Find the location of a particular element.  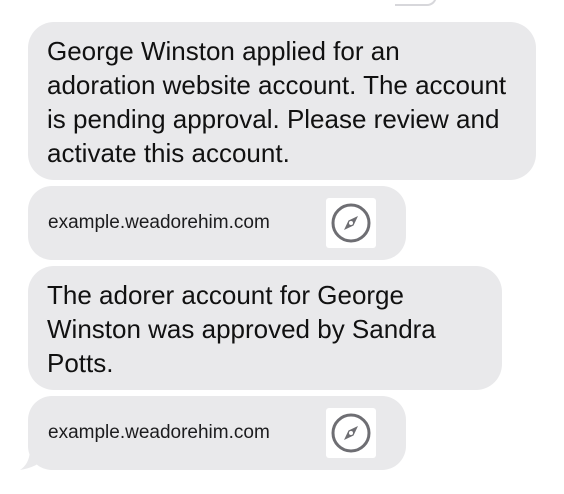

bubble-tail is located at coordinates (32, 459).